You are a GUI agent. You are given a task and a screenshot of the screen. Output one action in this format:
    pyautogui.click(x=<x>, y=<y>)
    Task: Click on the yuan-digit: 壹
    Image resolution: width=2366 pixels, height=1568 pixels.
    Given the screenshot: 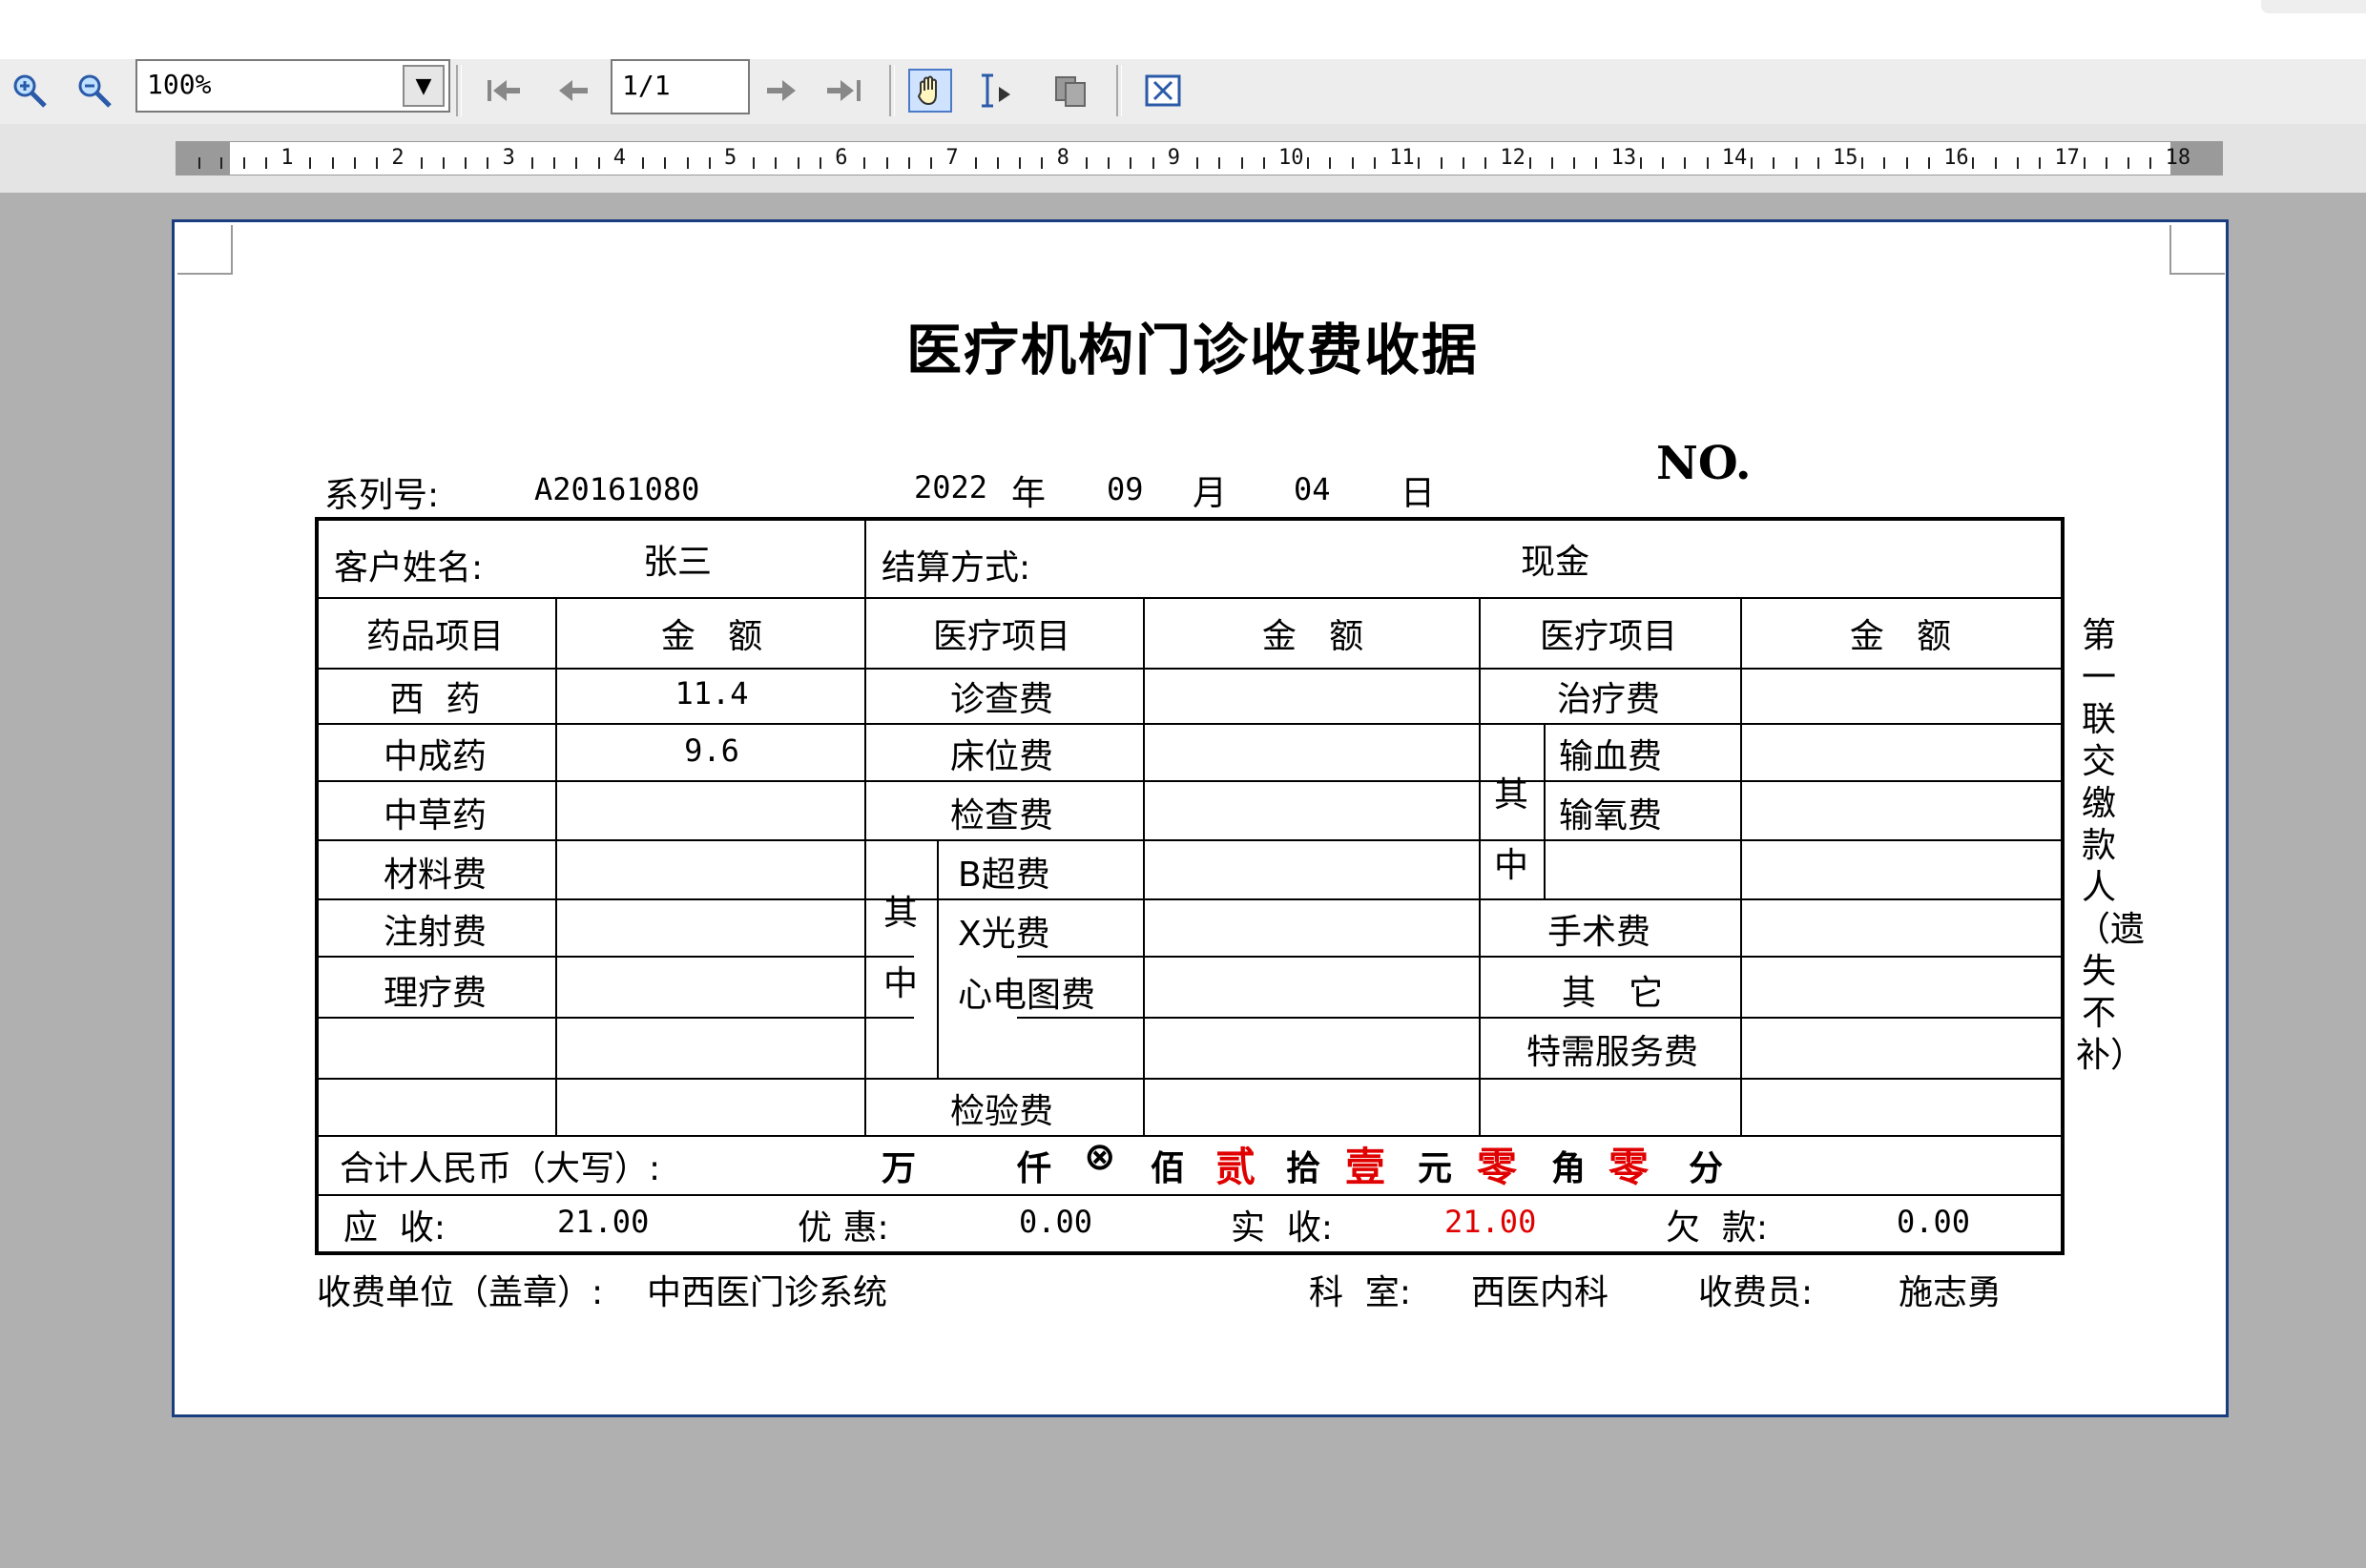 What is the action you would take?
    pyautogui.click(x=1365, y=1167)
    